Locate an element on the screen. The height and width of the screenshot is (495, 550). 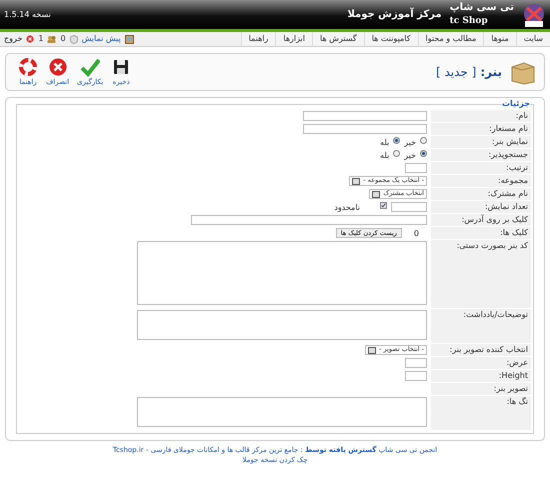
logout-icon is located at coordinates (30, 39).